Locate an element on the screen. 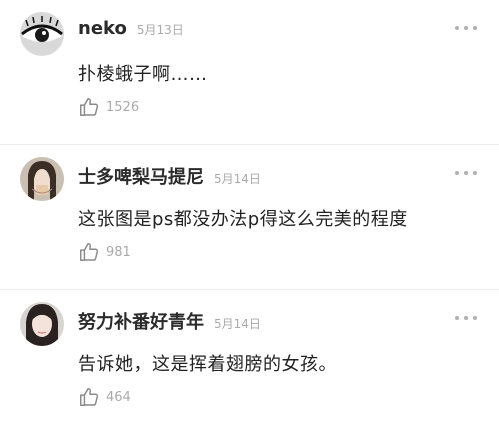 The height and width of the screenshot is (434, 499). avatar-eye-image is located at coordinates (42, 34).